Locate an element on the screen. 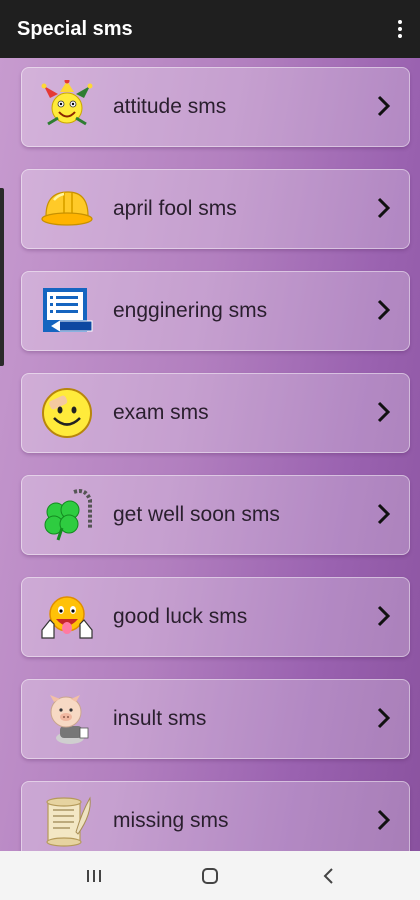  list-item-engginering: engginering sms is located at coordinates (215, 311).